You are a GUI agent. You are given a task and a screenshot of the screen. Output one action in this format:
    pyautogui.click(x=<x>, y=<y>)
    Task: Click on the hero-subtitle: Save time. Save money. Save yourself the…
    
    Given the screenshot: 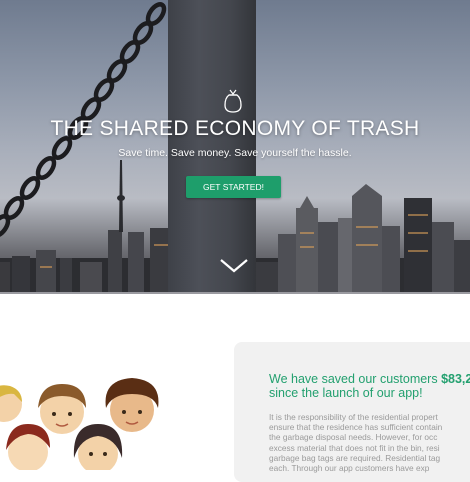 What is the action you would take?
    pyautogui.click(x=235, y=153)
    